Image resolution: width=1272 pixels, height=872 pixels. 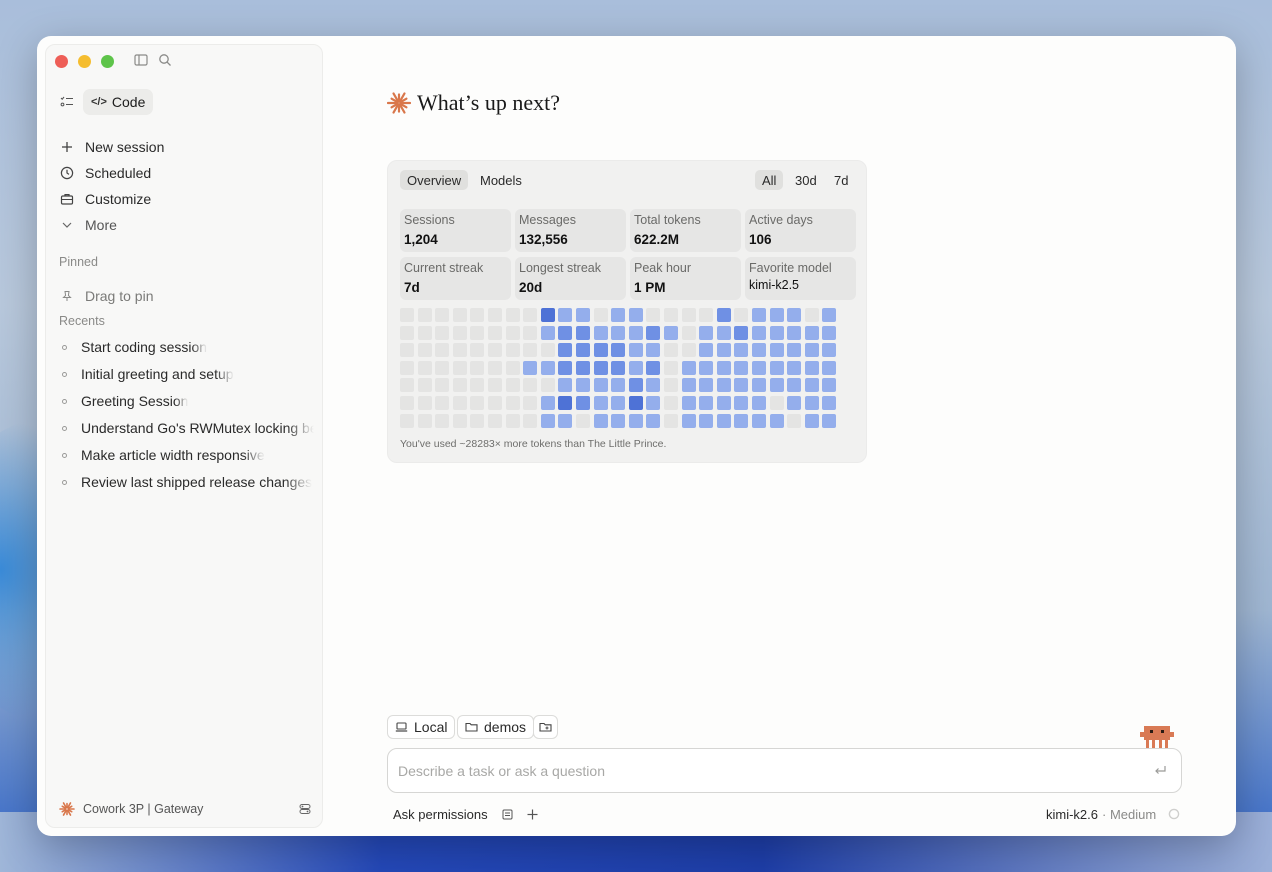 I want to click on stat-sessions: Sessions 1,204, so click(x=455, y=230).